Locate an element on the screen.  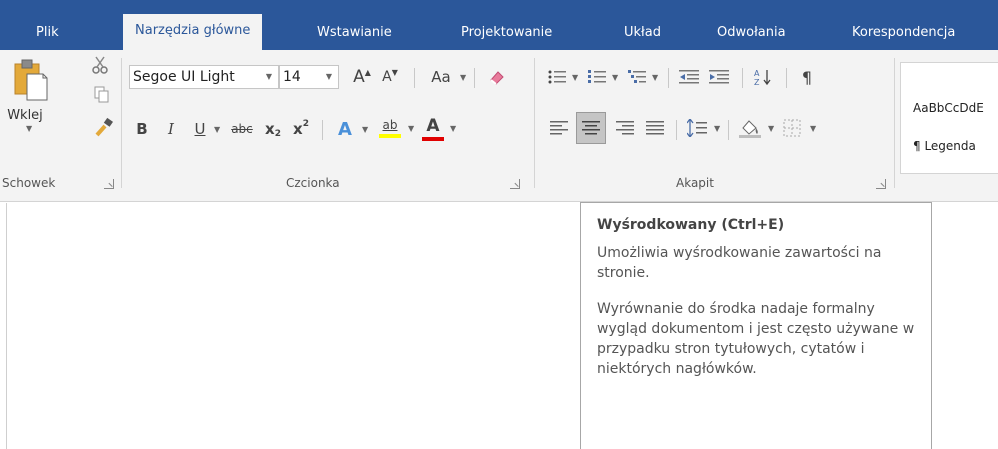
font-color-dropdown-arrow: ▼ is located at coordinates (453, 128).